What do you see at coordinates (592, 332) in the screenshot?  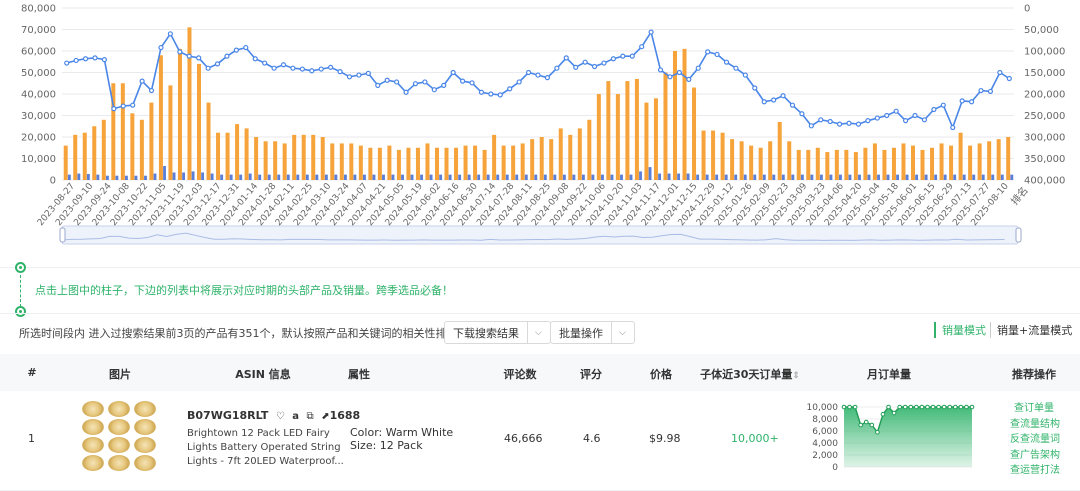 I see `batch-actions-button: 批量操作 ⌵` at bounding box center [592, 332].